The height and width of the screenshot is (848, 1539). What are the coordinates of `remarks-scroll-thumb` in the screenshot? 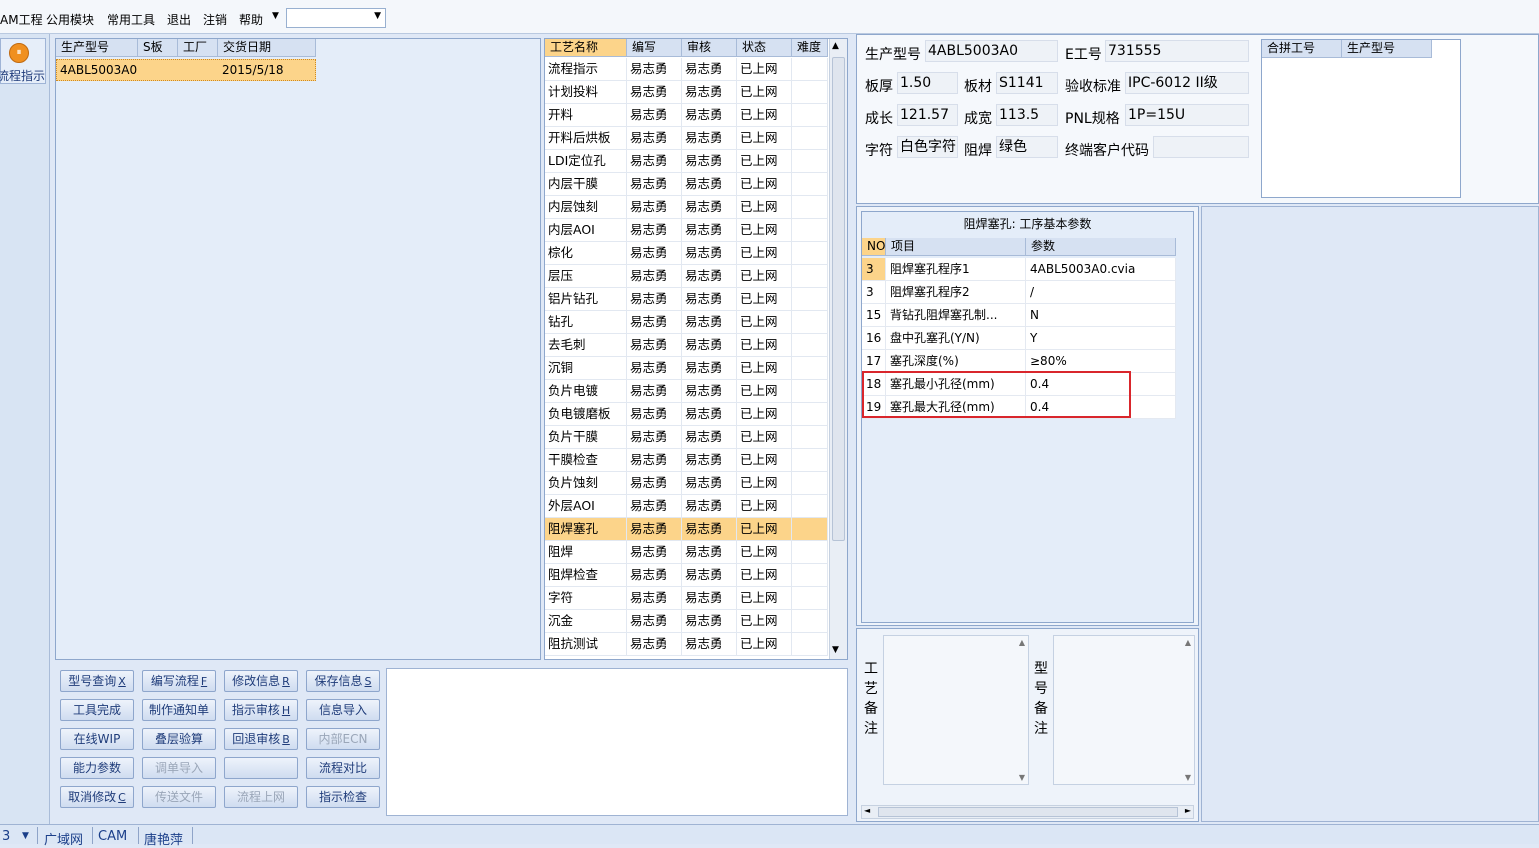 It's located at (1028, 812).